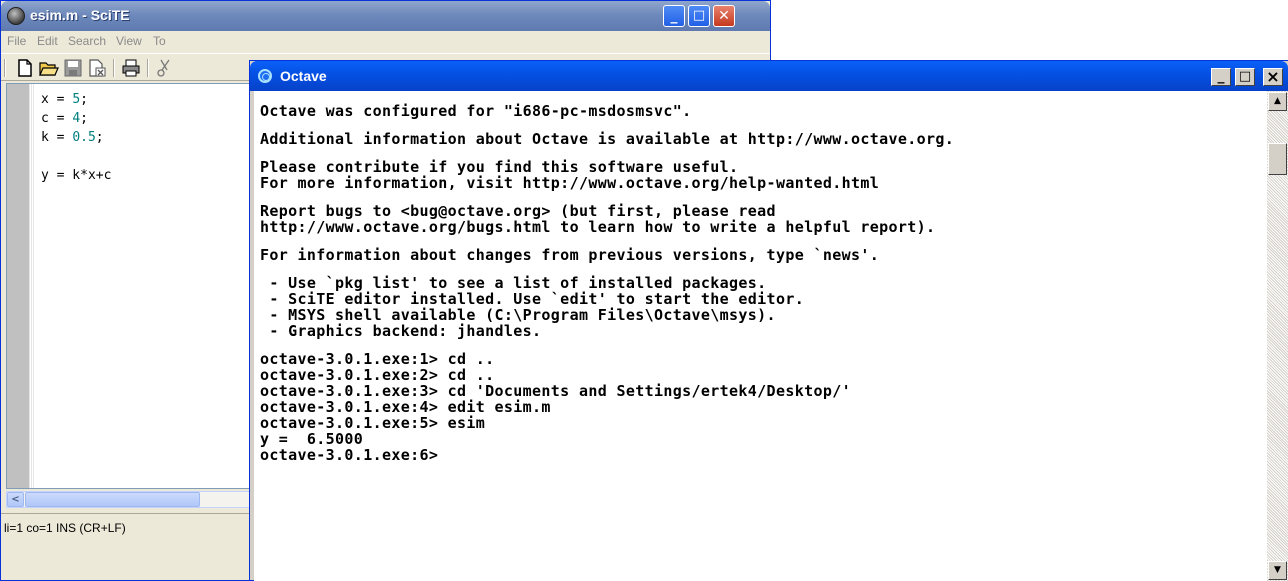 The image size is (1288, 581). Describe the element at coordinates (303, 76) in the screenshot. I see `octave-window-title: Octave` at that location.